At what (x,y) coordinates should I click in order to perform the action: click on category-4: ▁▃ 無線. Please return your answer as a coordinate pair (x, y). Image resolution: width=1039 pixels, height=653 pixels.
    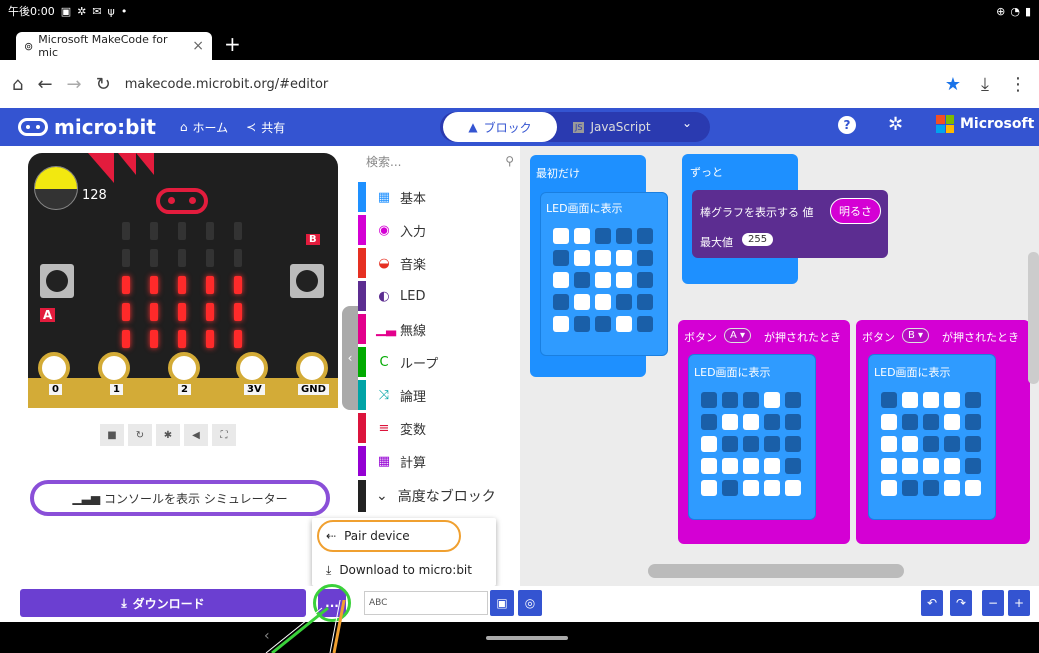
    Looking at the image, I should click on (439, 329).